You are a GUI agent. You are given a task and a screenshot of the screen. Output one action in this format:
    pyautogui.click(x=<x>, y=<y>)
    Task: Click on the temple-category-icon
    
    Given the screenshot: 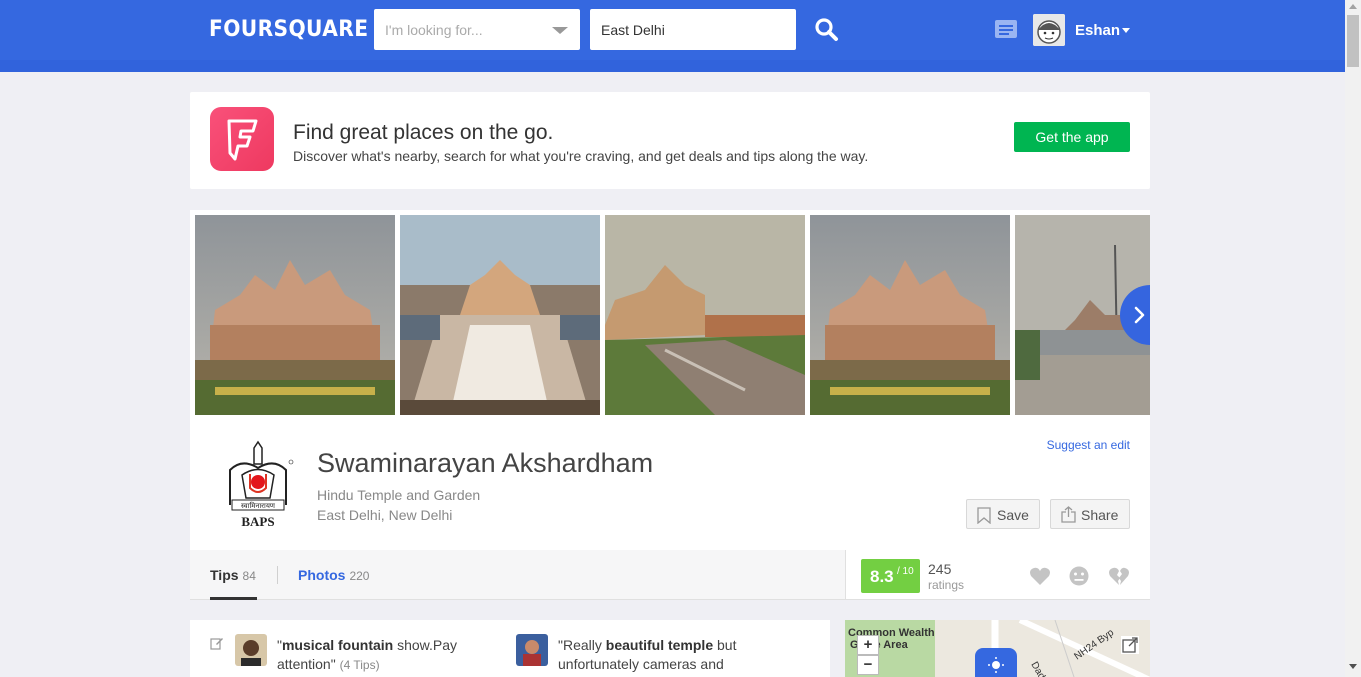 What is the action you would take?
    pyautogui.click(x=996, y=665)
    